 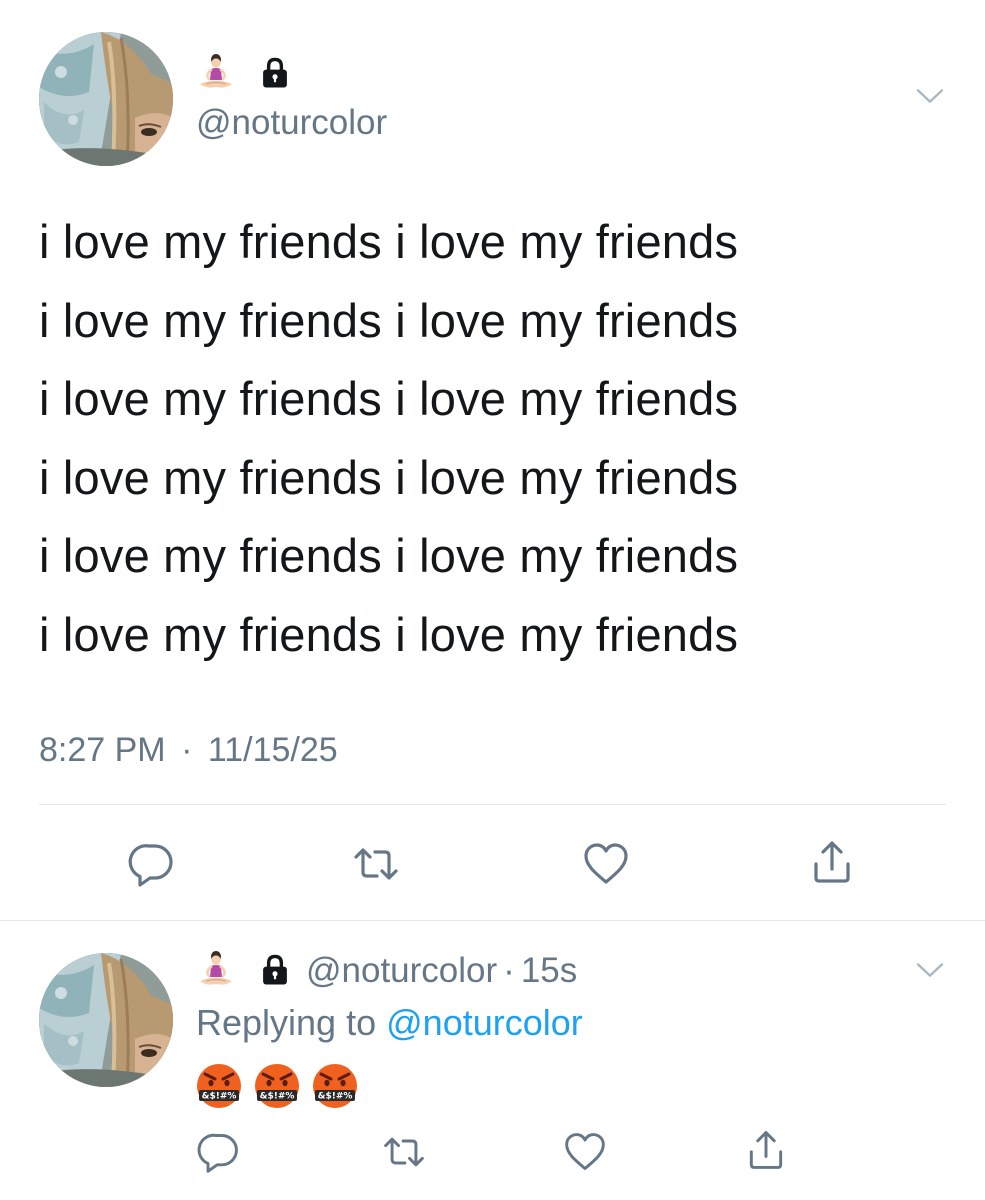 What do you see at coordinates (492, 804) in the screenshot?
I see `divider` at bounding box center [492, 804].